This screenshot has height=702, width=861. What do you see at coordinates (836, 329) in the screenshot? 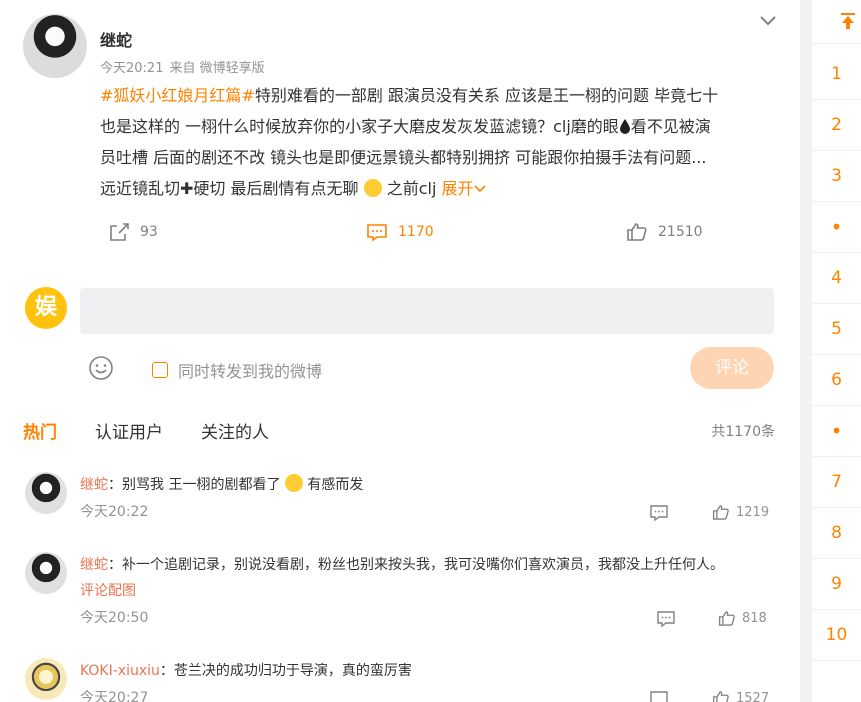
I see `rail-item: 5` at bounding box center [836, 329].